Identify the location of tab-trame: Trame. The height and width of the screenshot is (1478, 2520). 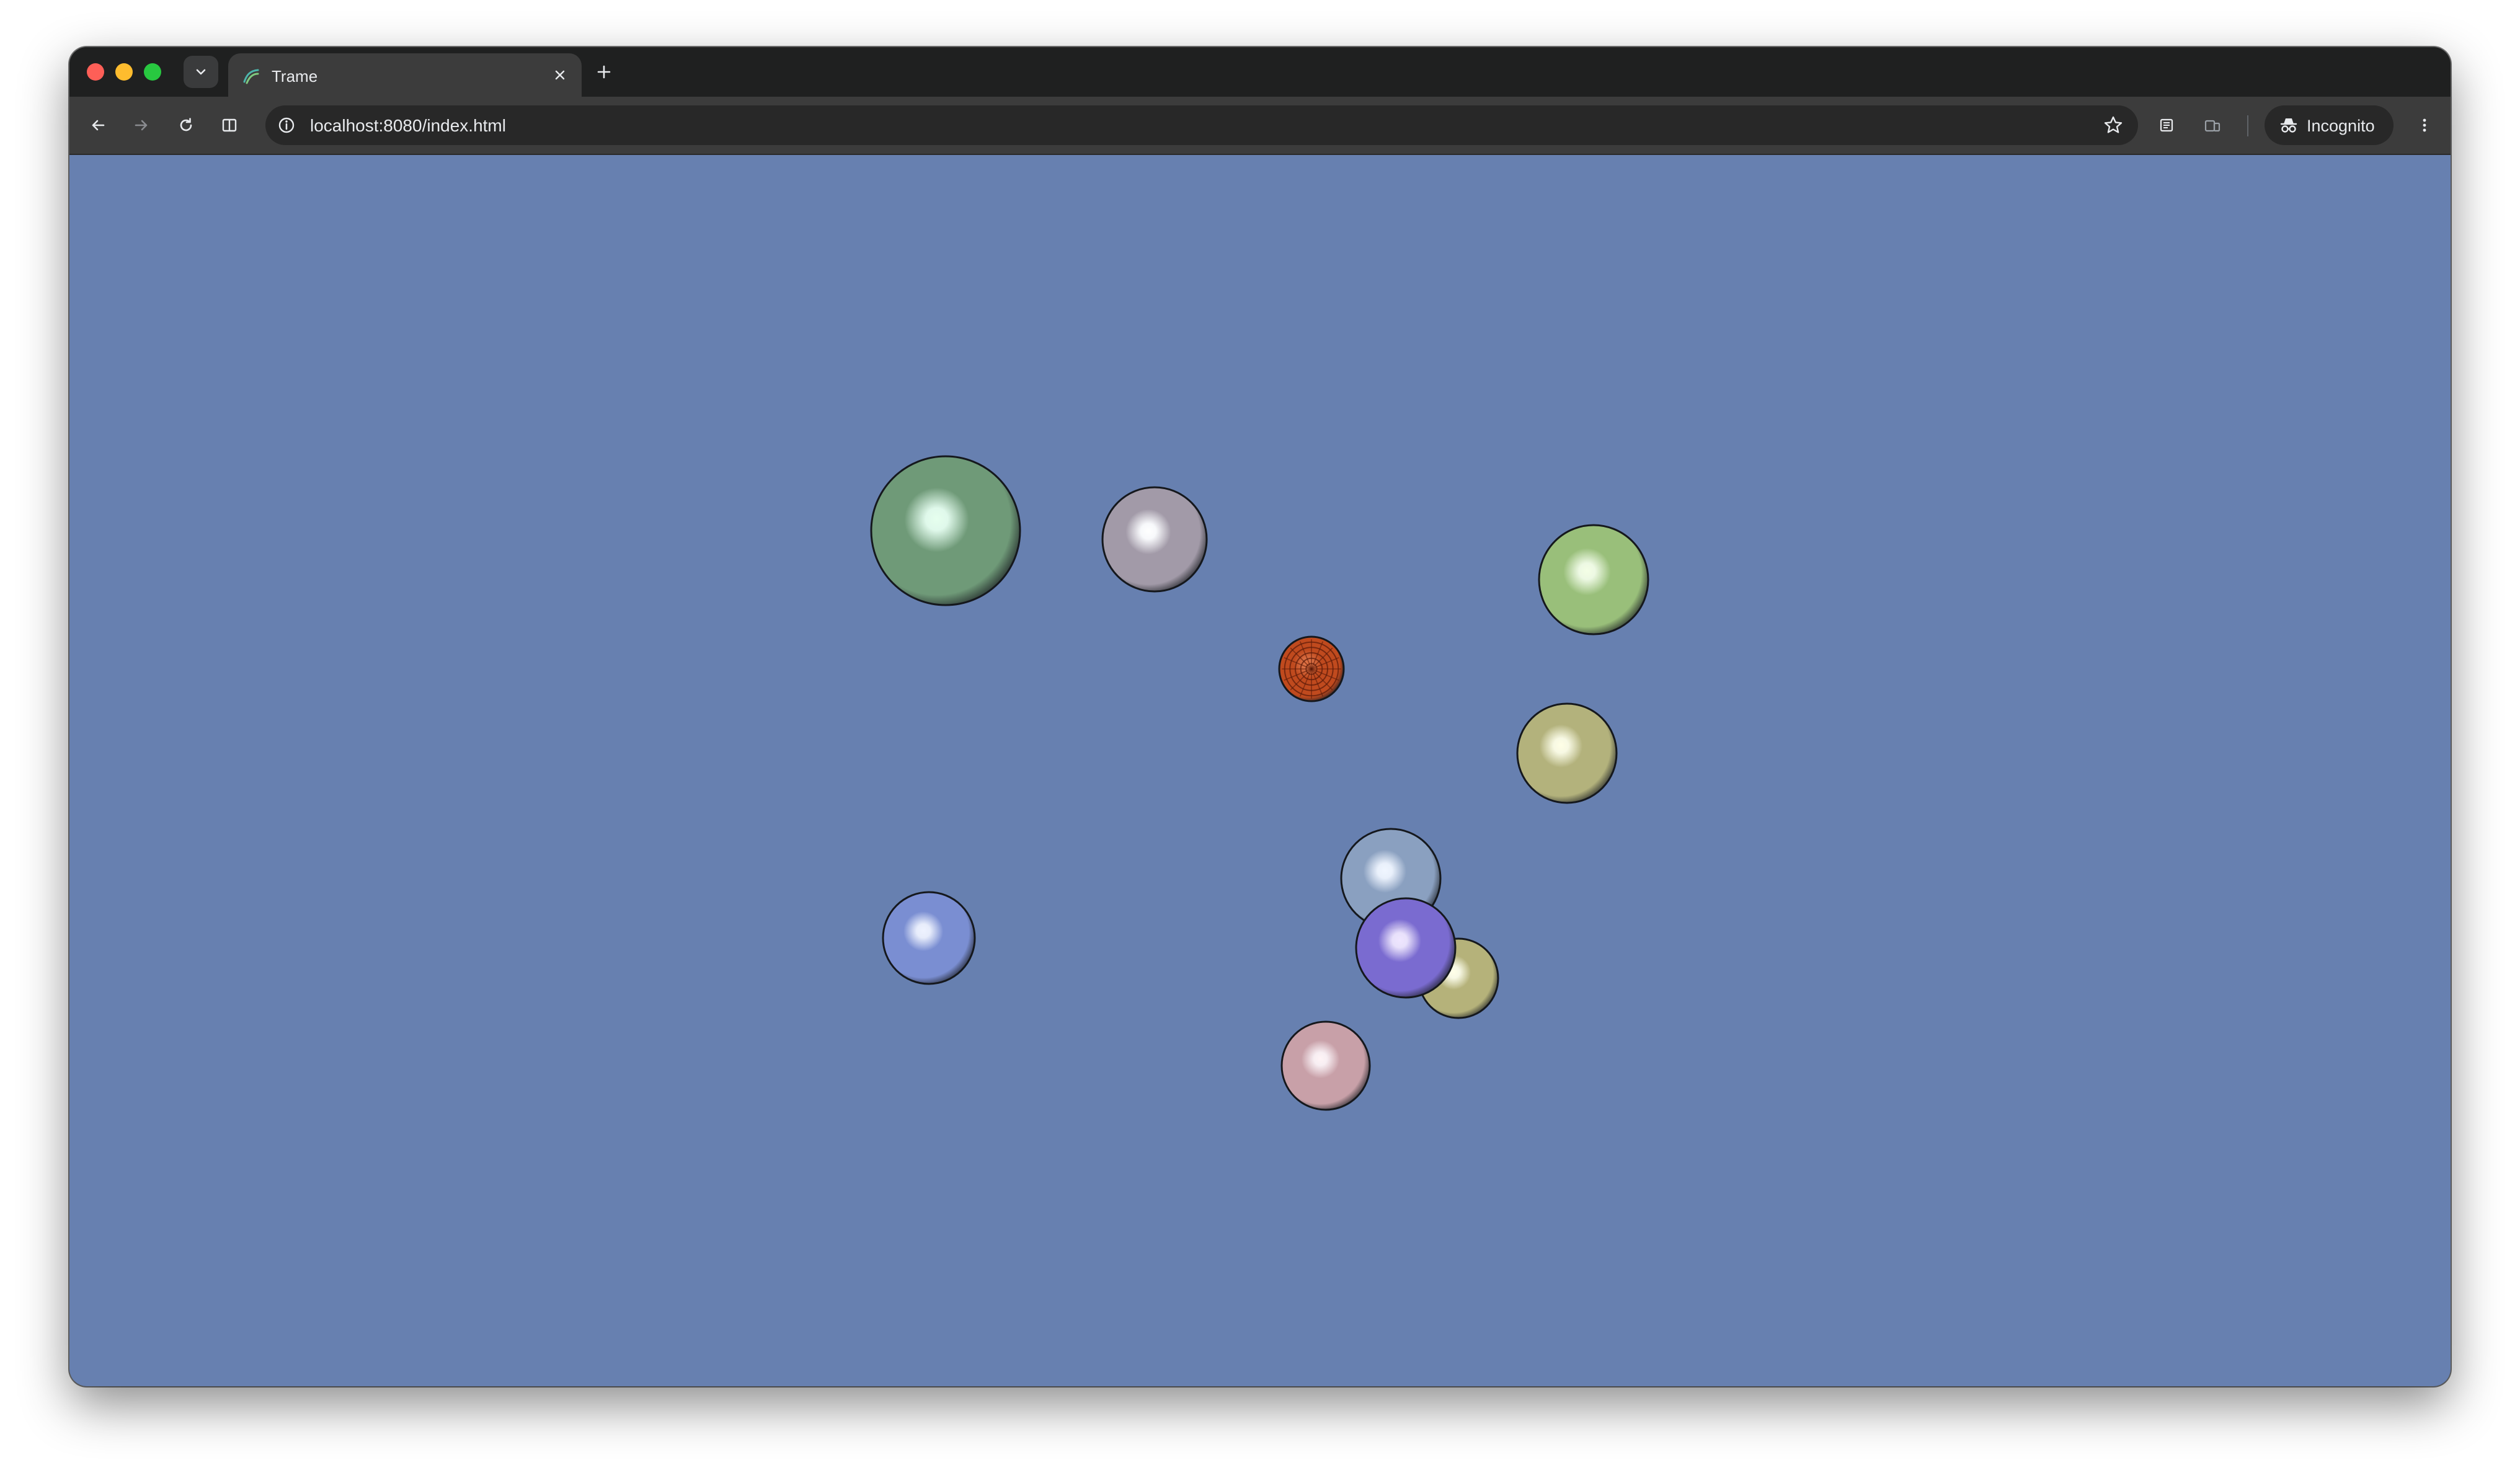
(405, 75).